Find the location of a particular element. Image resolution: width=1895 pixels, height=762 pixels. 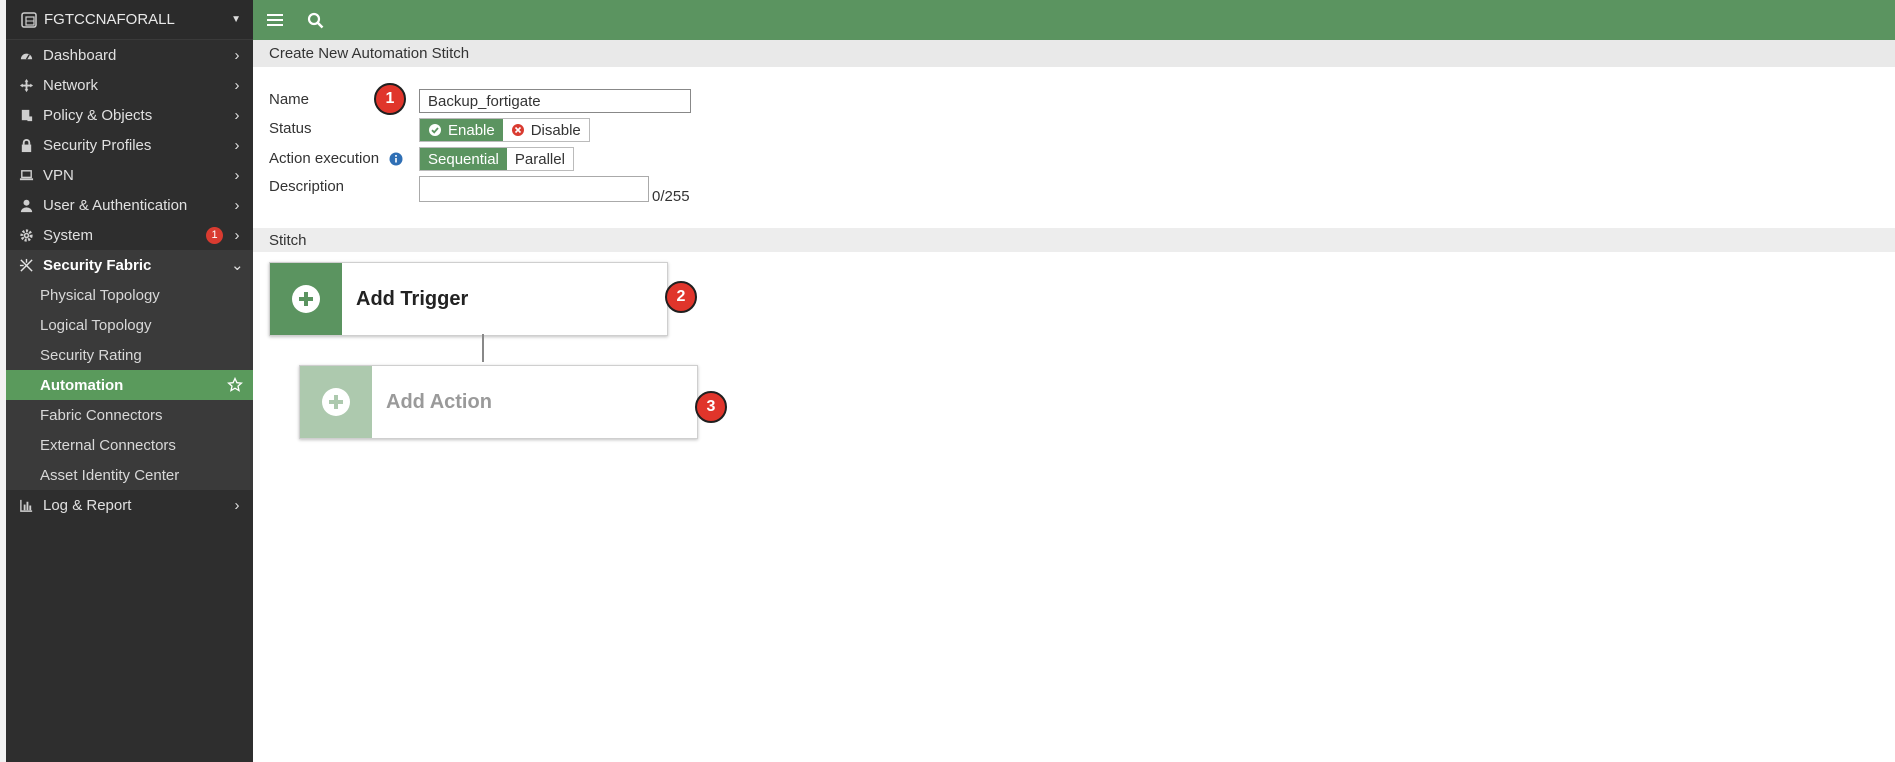

device-icon is located at coordinates (29, 20).